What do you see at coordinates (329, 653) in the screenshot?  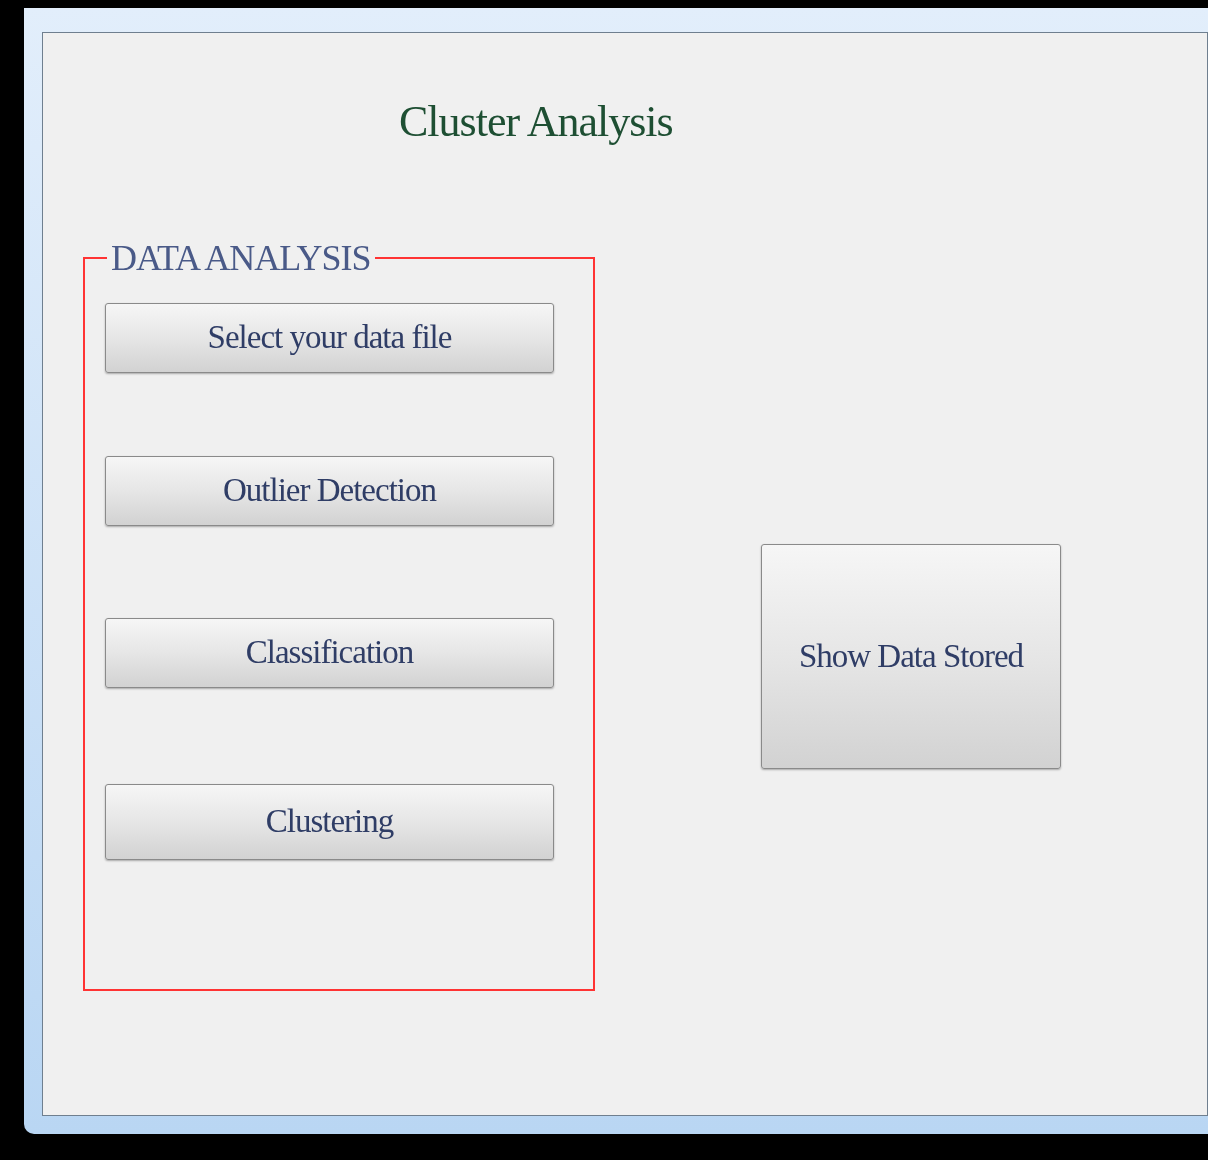 I see `action-button: Classification` at bounding box center [329, 653].